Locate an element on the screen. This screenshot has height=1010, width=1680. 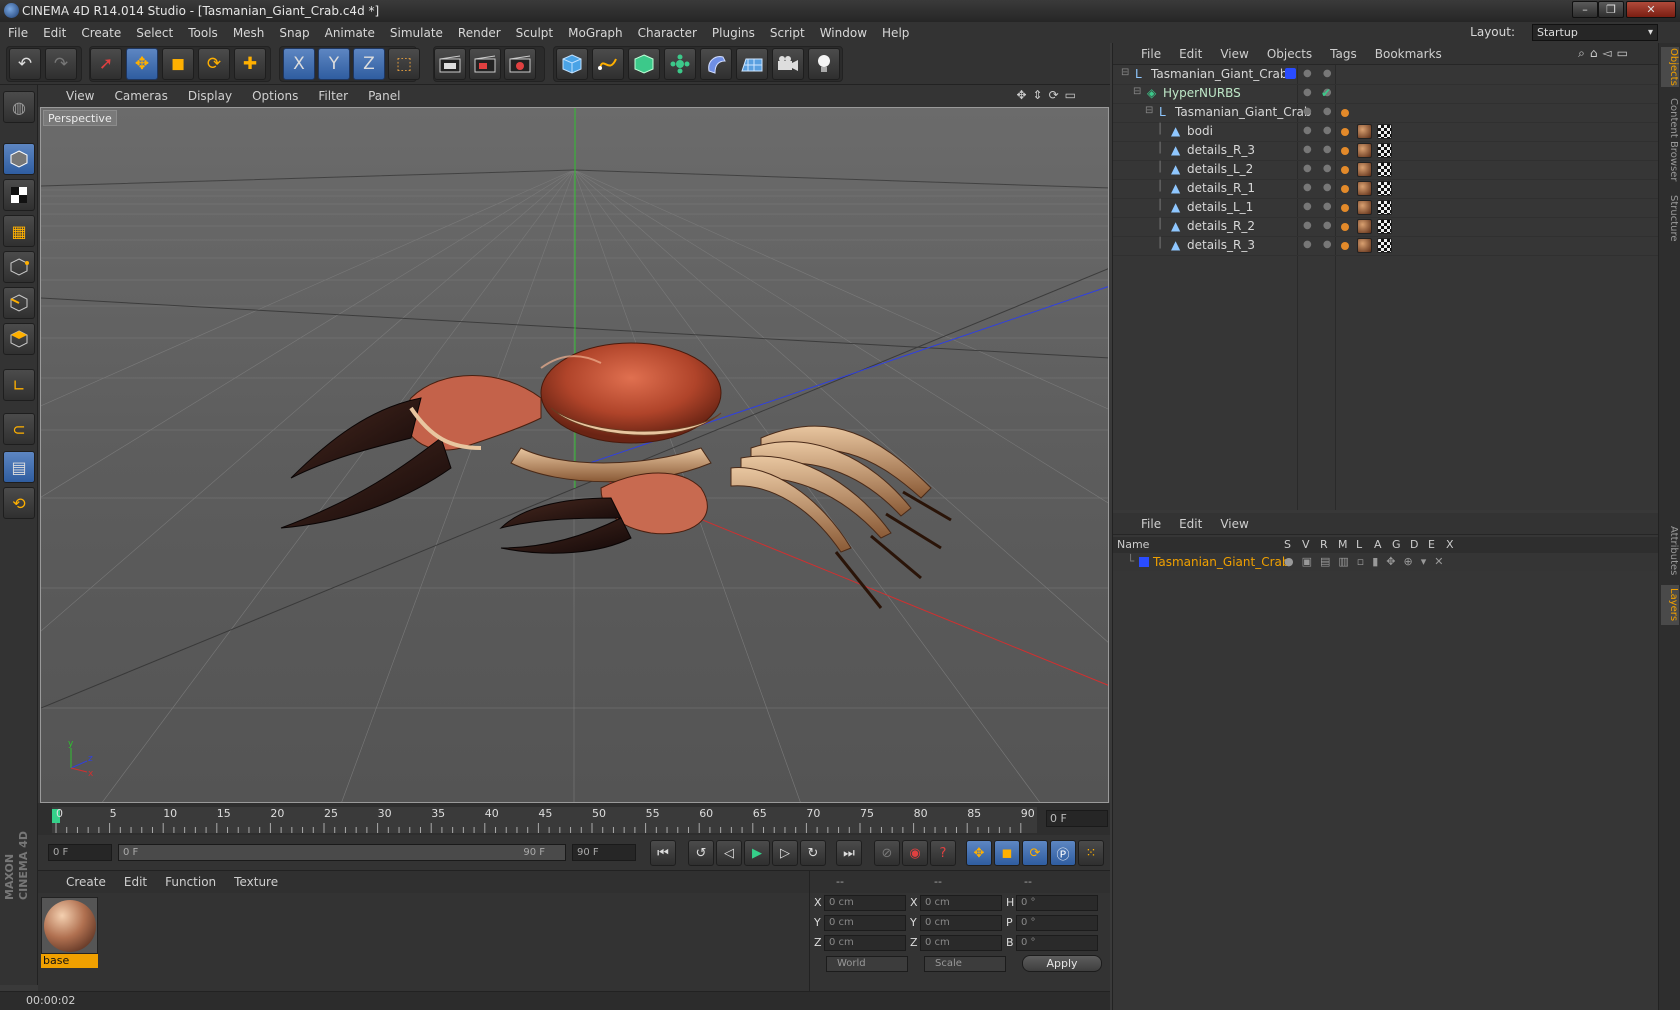
pos-z-field: 0 cm is located at coordinates (865, 943).